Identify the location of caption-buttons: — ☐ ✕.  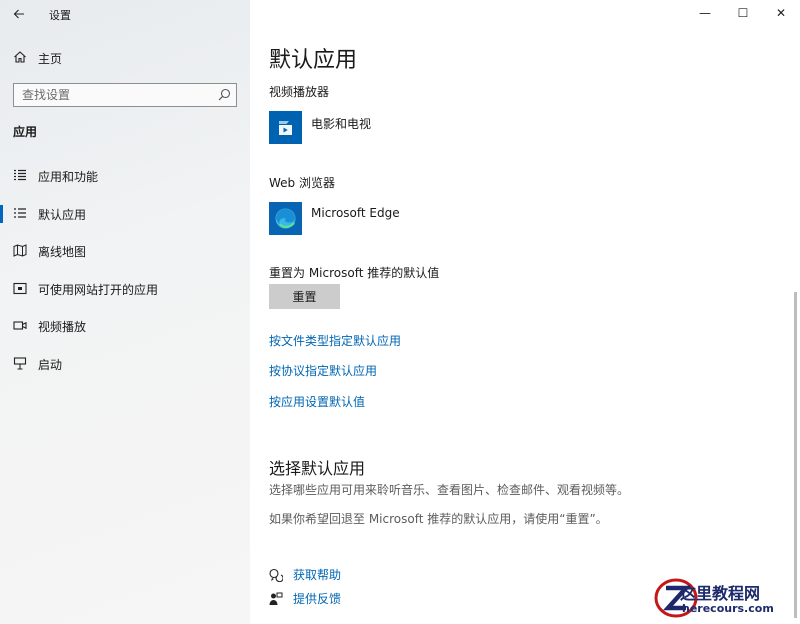
(745, 14).